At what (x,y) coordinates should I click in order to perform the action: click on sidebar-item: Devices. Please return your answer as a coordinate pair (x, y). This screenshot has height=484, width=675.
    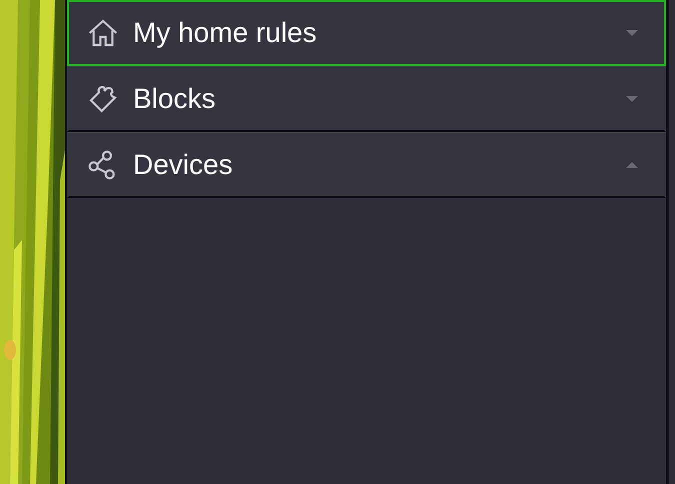
    Looking at the image, I should click on (366, 165).